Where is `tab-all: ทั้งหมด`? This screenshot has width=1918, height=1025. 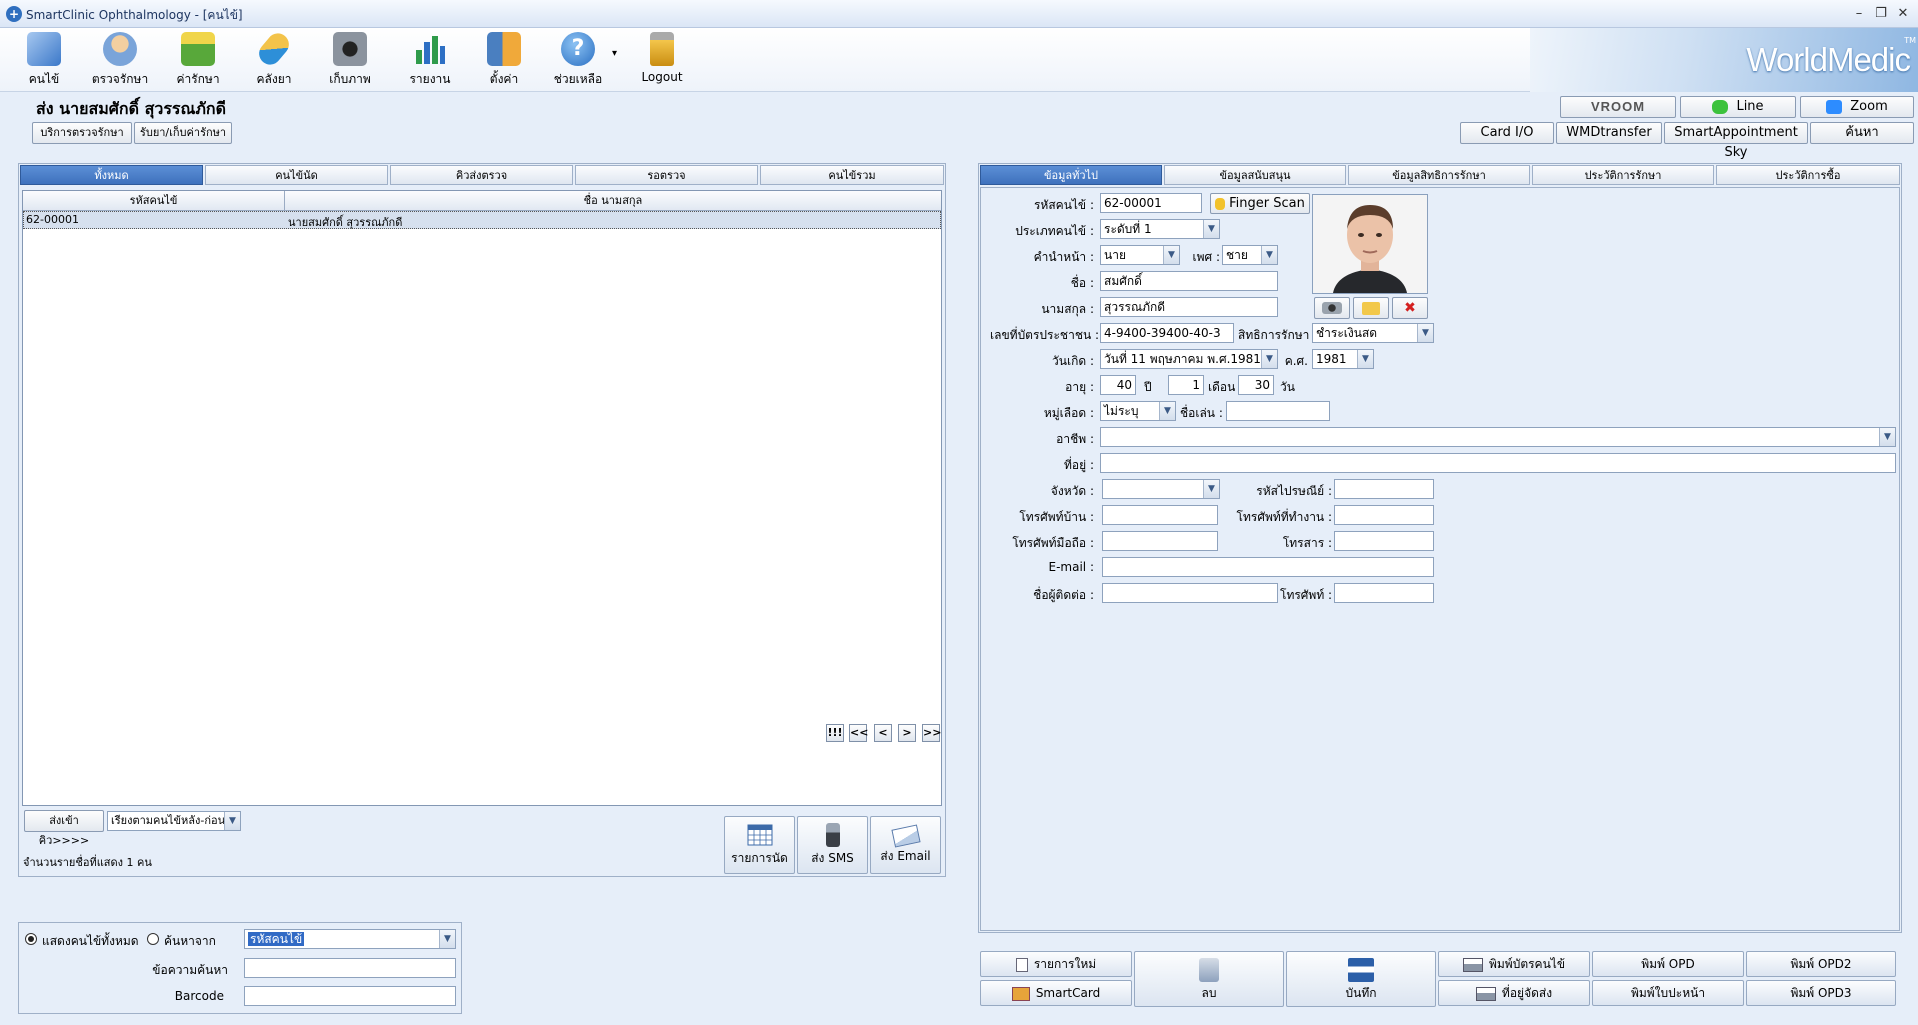
tab-all: ทั้งหมด is located at coordinates (111, 175).